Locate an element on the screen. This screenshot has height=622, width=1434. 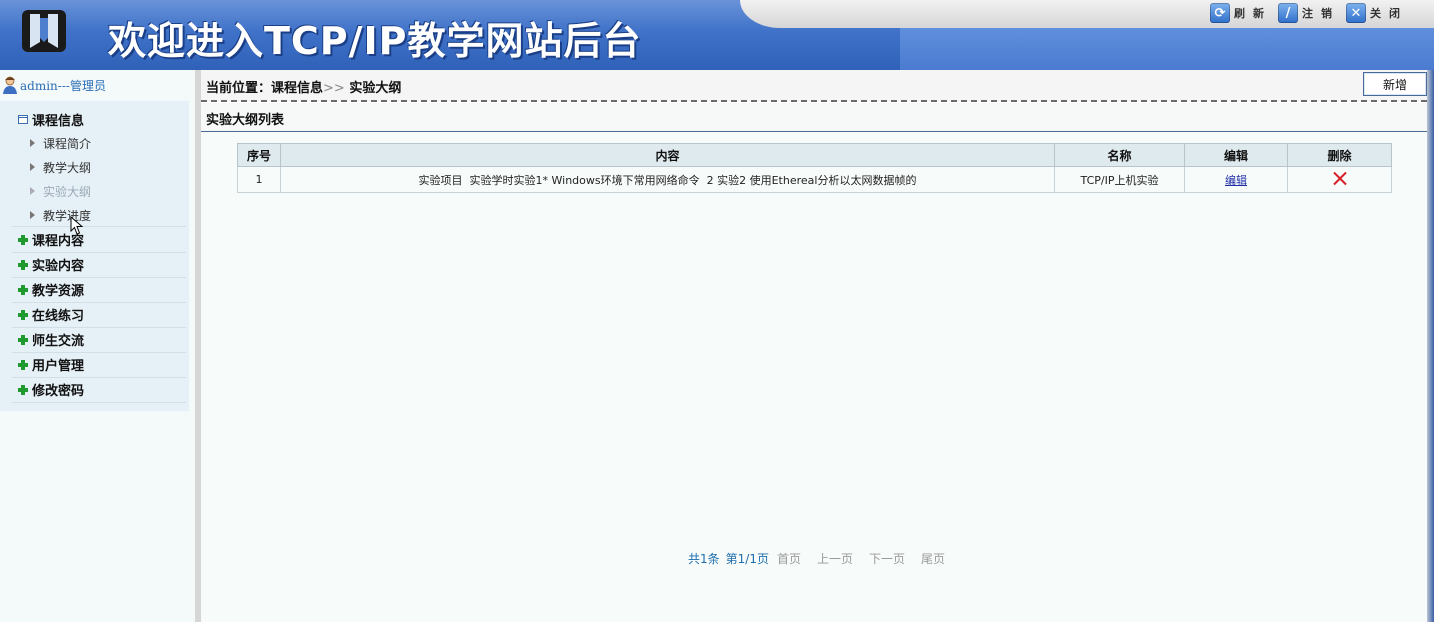
delete-x-icon is located at coordinates (1340, 178).